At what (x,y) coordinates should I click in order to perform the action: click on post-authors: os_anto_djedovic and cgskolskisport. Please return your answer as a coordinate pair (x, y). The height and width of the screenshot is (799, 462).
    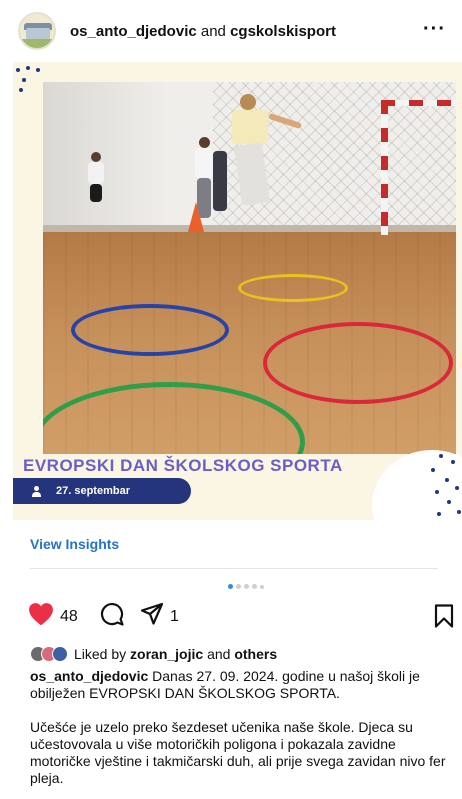
    Looking at the image, I should click on (203, 31).